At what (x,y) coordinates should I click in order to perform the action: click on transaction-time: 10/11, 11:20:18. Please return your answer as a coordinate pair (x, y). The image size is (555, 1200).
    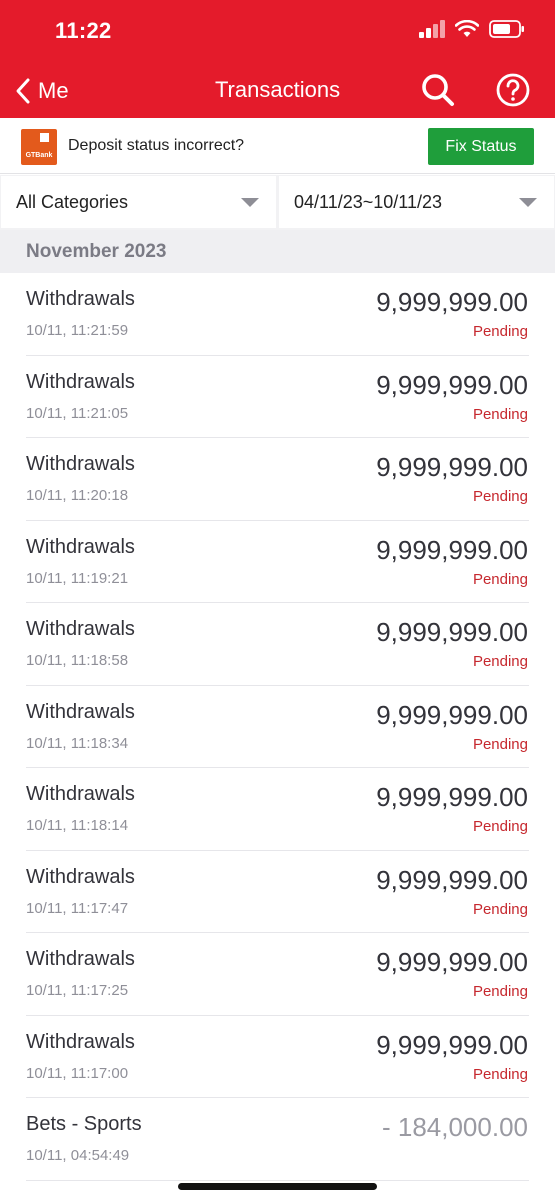
    Looking at the image, I should click on (77, 495).